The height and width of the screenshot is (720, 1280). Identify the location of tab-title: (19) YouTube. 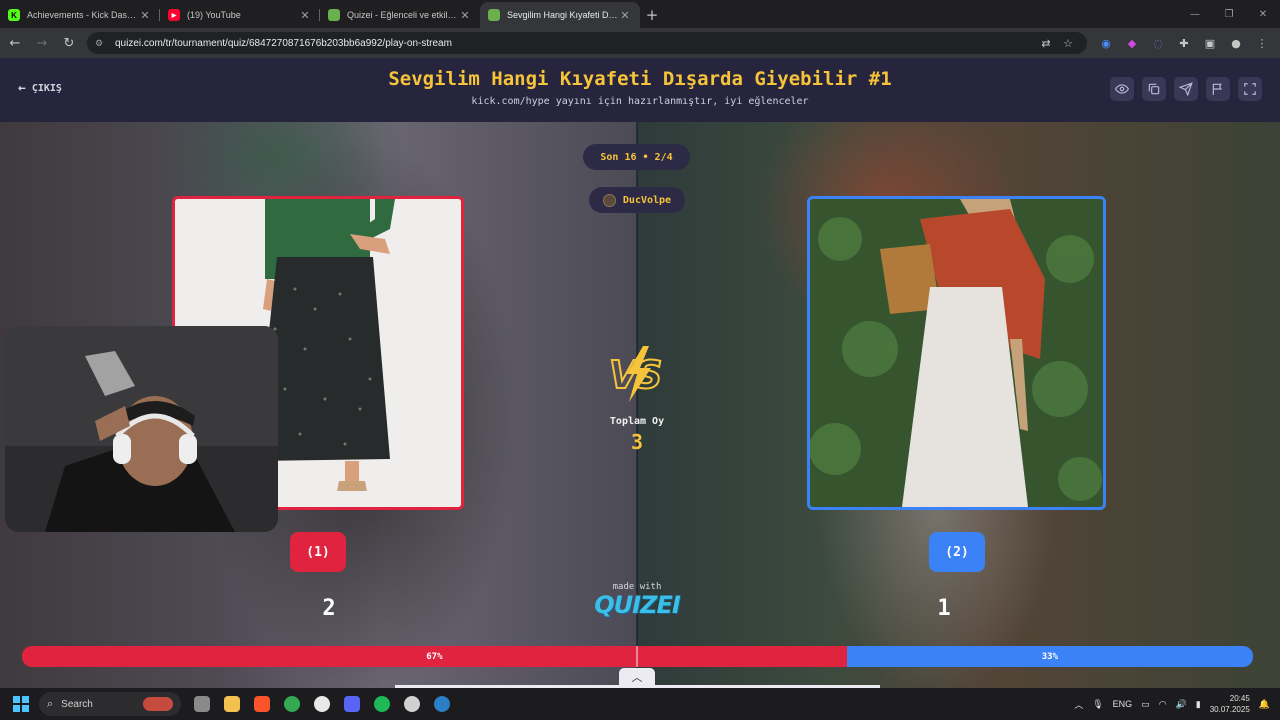
(214, 15).